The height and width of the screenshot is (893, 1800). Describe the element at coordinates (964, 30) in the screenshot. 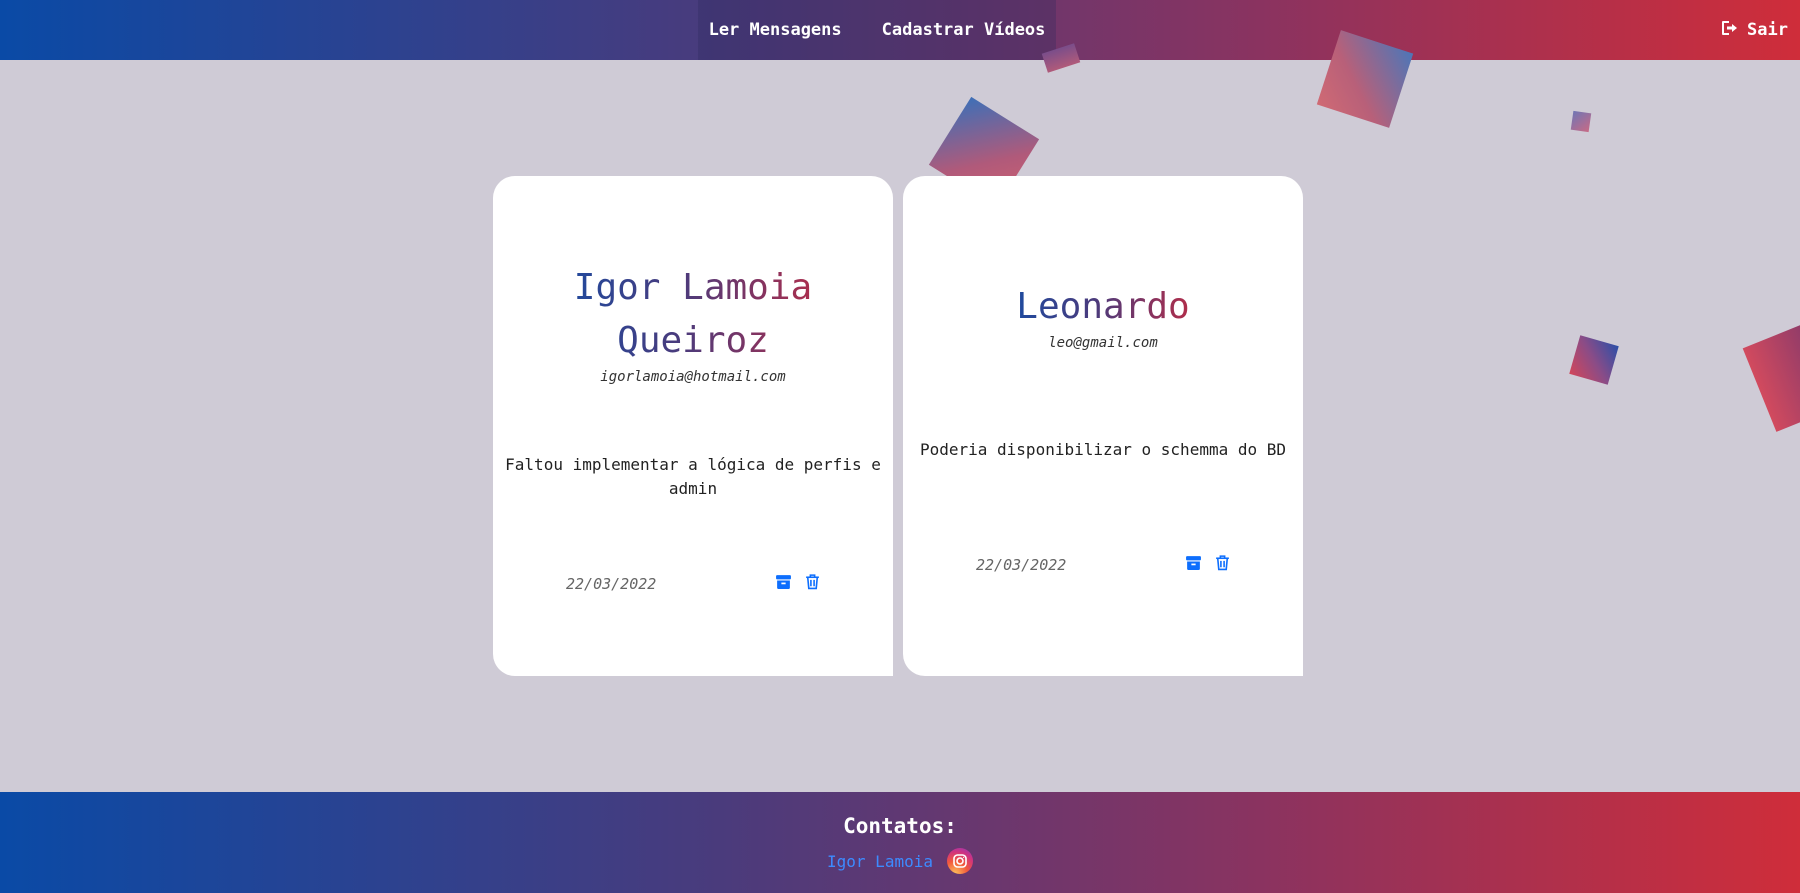

I see `nav-register-videos: Cadastrar Vídeos` at that location.